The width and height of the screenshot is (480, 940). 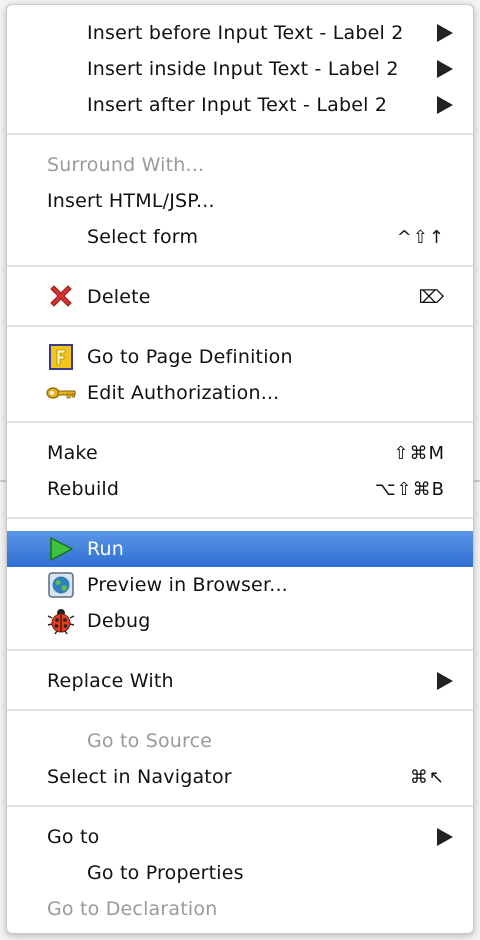 What do you see at coordinates (240, 837) in the screenshot?
I see `menu-item-go-to: Go to` at bounding box center [240, 837].